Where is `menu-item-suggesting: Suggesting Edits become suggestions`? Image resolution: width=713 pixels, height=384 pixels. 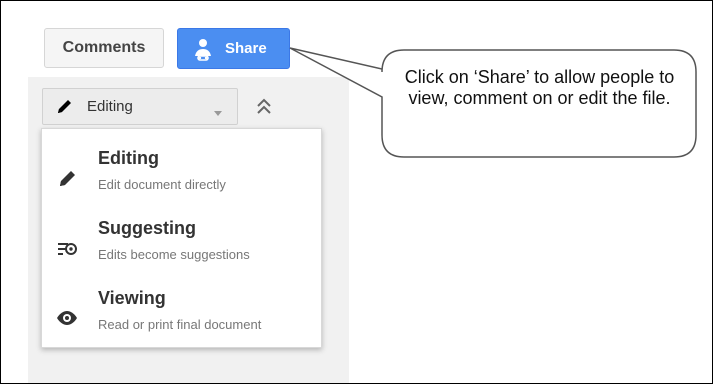
menu-item-suggesting: Suggesting Edits become suggestions is located at coordinates (181, 247).